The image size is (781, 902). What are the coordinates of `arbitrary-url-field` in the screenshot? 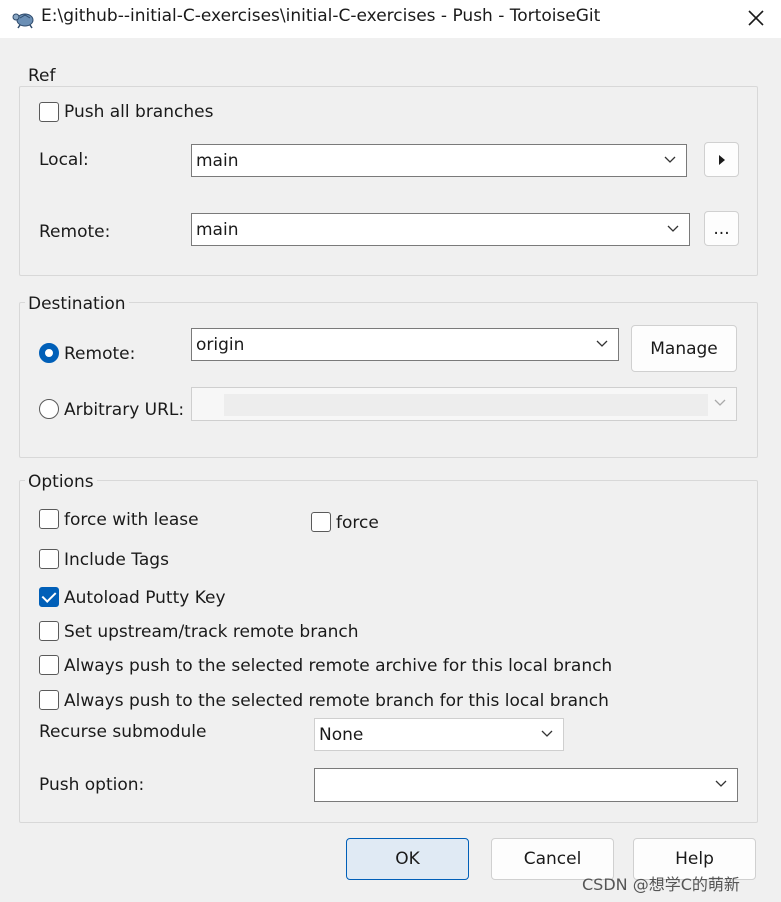 It's located at (466, 405).